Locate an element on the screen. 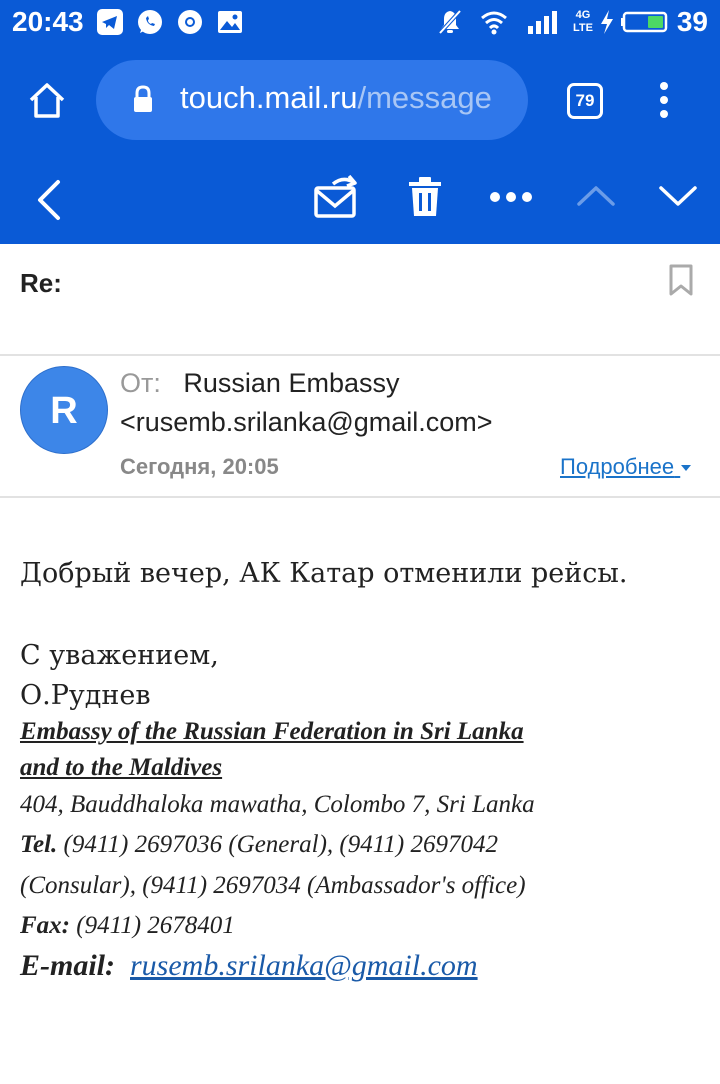  mute-icon is located at coordinates (450, 22).